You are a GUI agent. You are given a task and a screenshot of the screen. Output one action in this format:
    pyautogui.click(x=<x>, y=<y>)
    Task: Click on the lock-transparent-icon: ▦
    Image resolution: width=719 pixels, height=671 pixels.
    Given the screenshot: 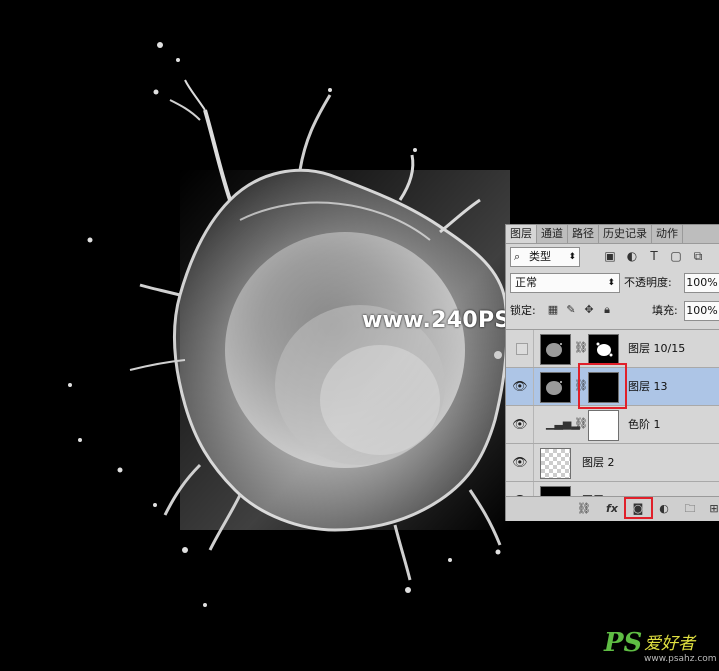 What is the action you would take?
    pyautogui.click(x=553, y=310)
    